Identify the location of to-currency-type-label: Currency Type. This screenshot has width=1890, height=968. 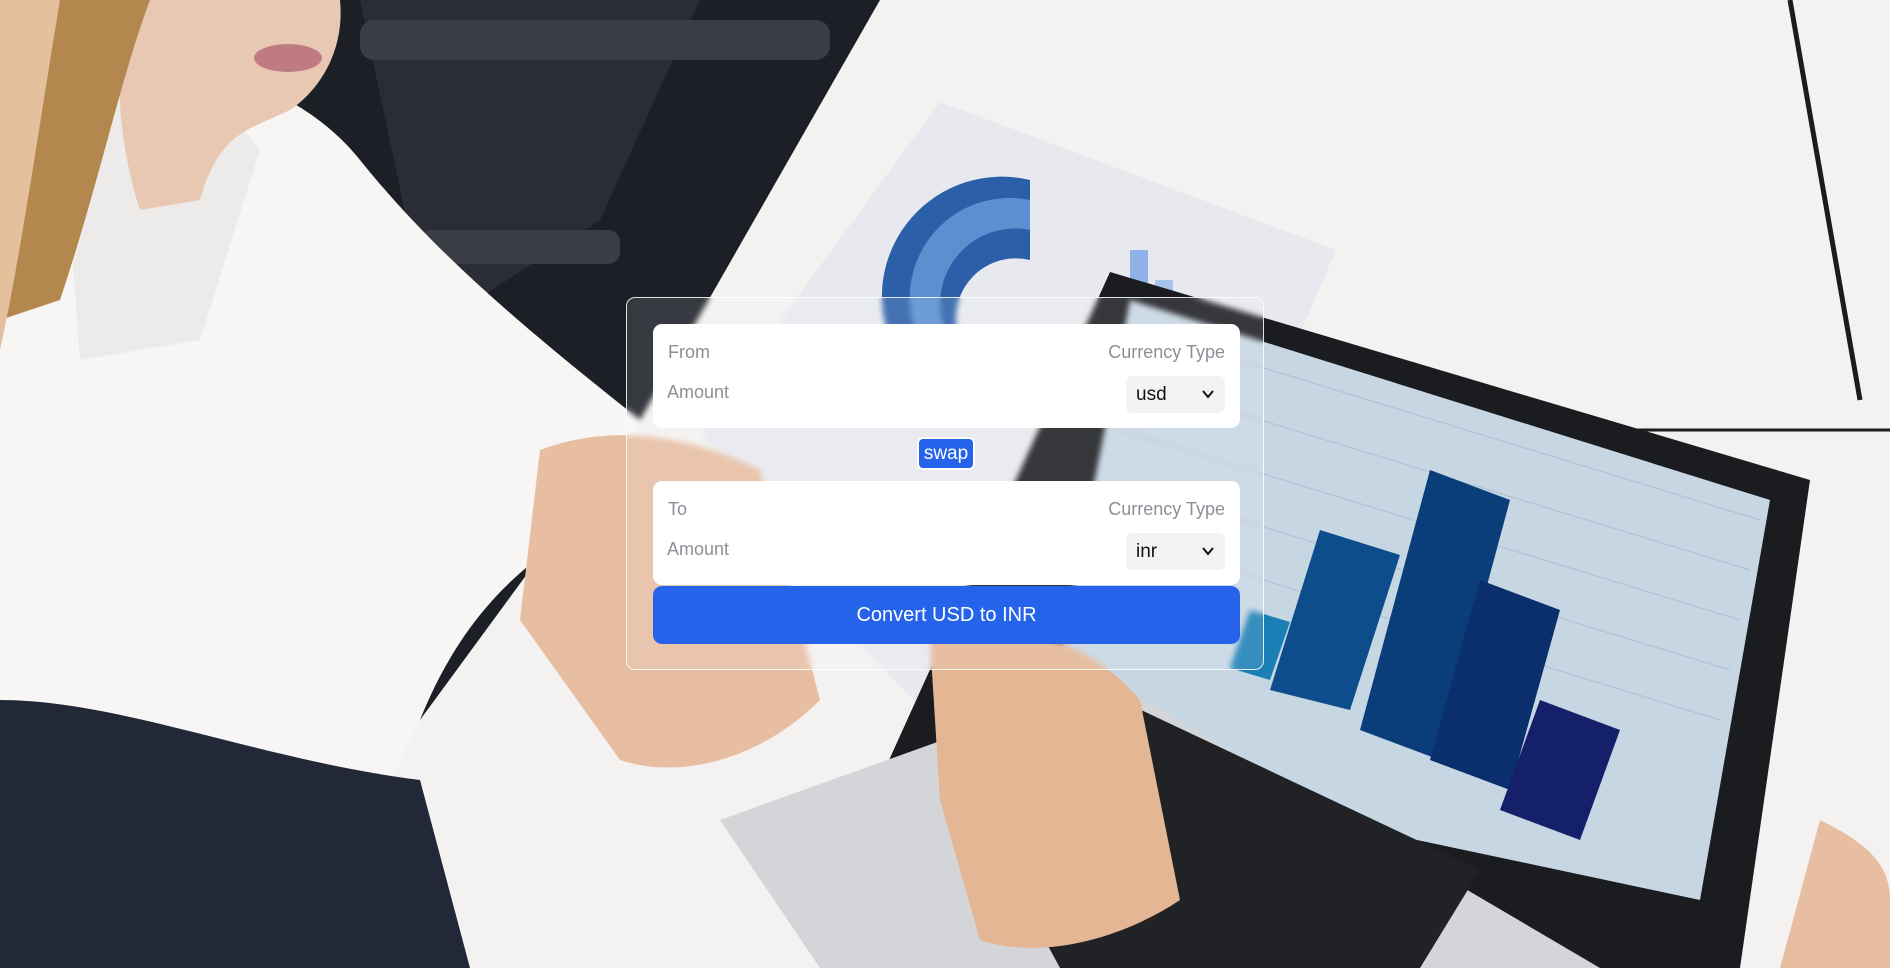
(1166, 509).